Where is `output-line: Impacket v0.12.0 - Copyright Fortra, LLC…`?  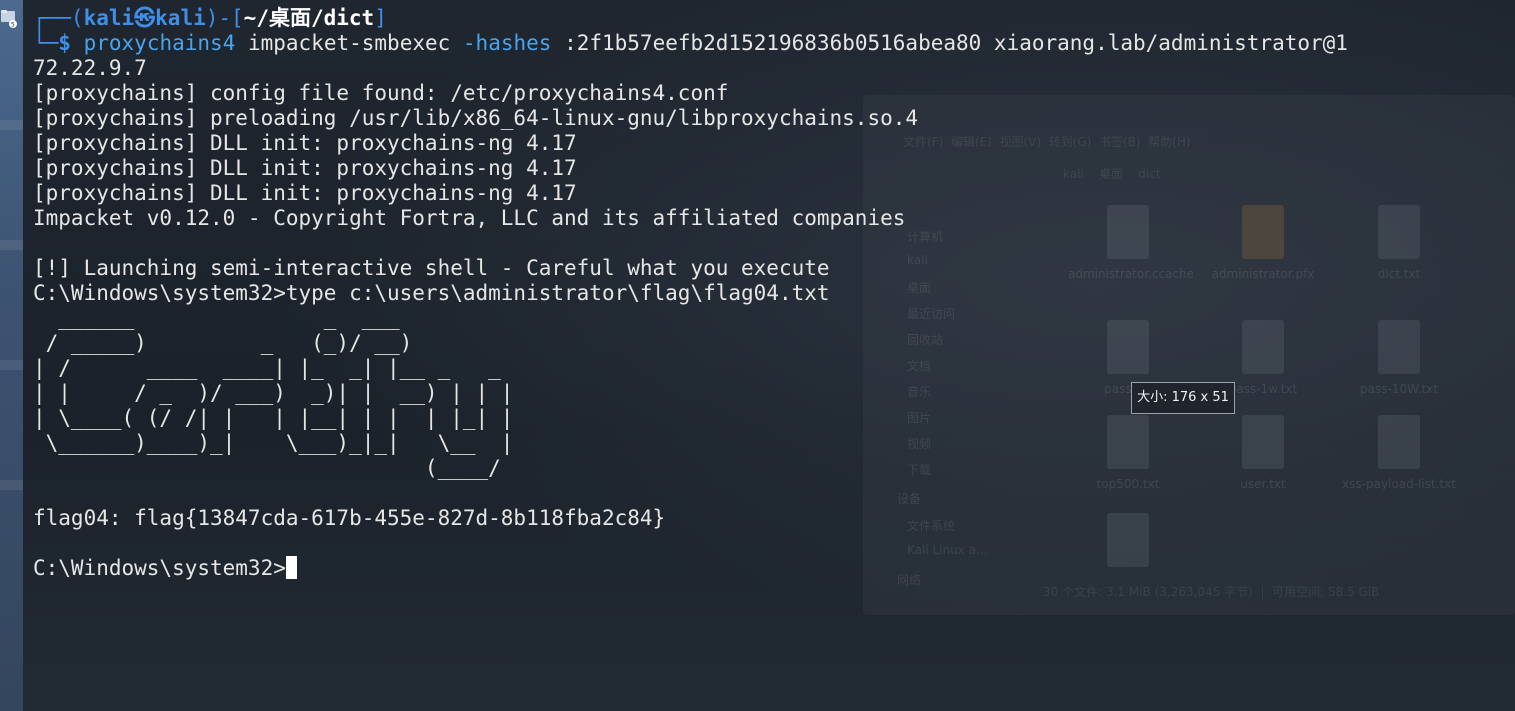 output-line: Impacket v0.12.0 - Copyright Fortra, LLC… is located at coordinates (469, 218).